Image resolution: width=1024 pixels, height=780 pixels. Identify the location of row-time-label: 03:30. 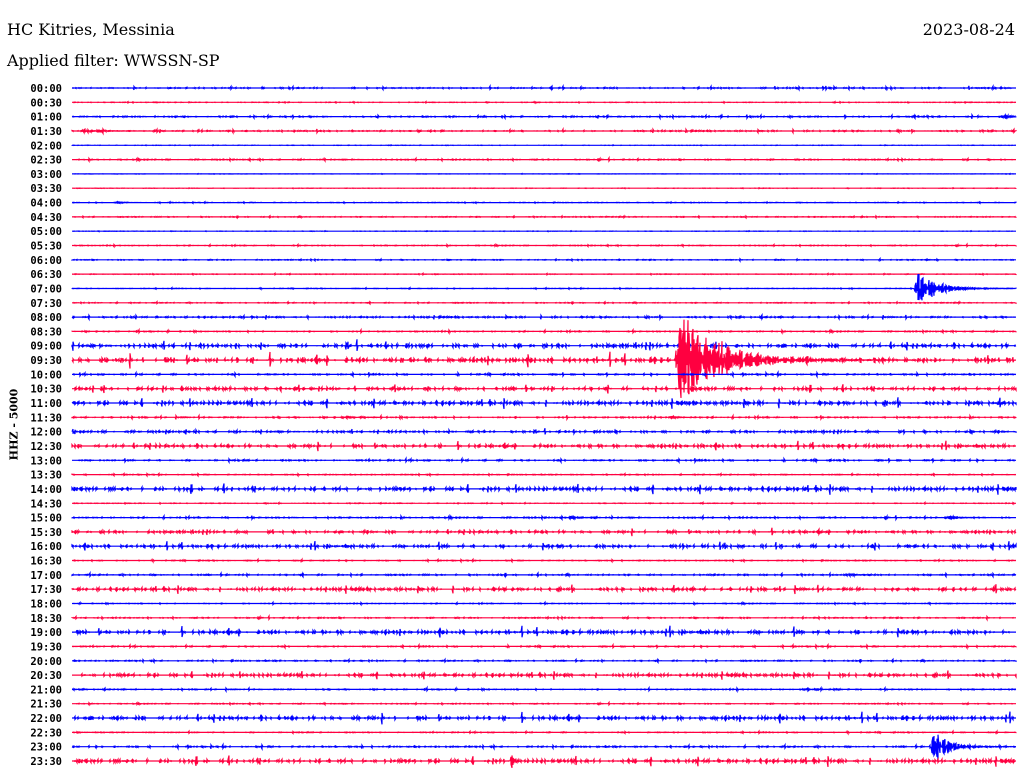
(46, 189).